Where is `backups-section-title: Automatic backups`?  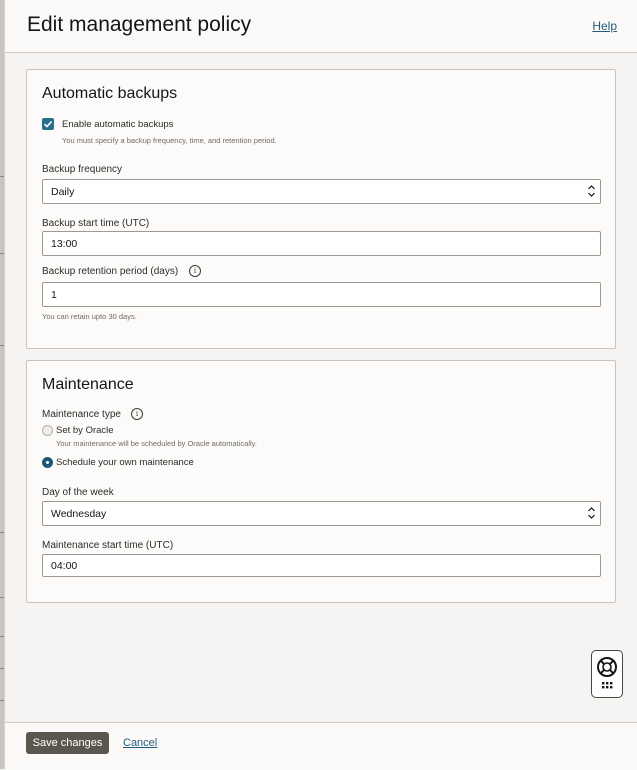 backups-section-title: Automatic backups is located at coordinates (110, 93).